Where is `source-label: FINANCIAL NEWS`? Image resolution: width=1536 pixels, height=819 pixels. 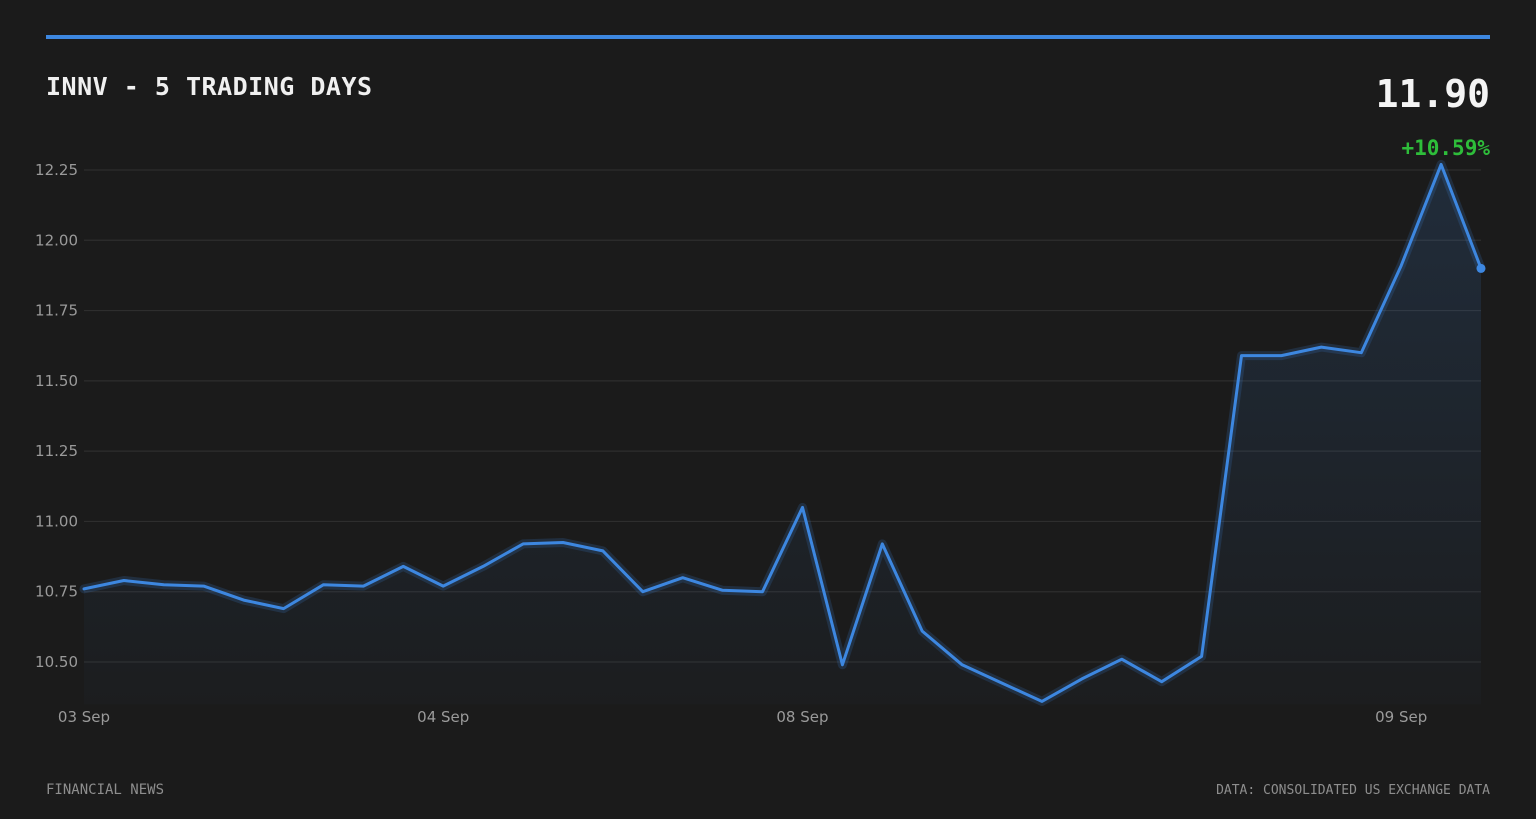
source-label: FINANCIAL NEWS is located at coordinates (105, 790).